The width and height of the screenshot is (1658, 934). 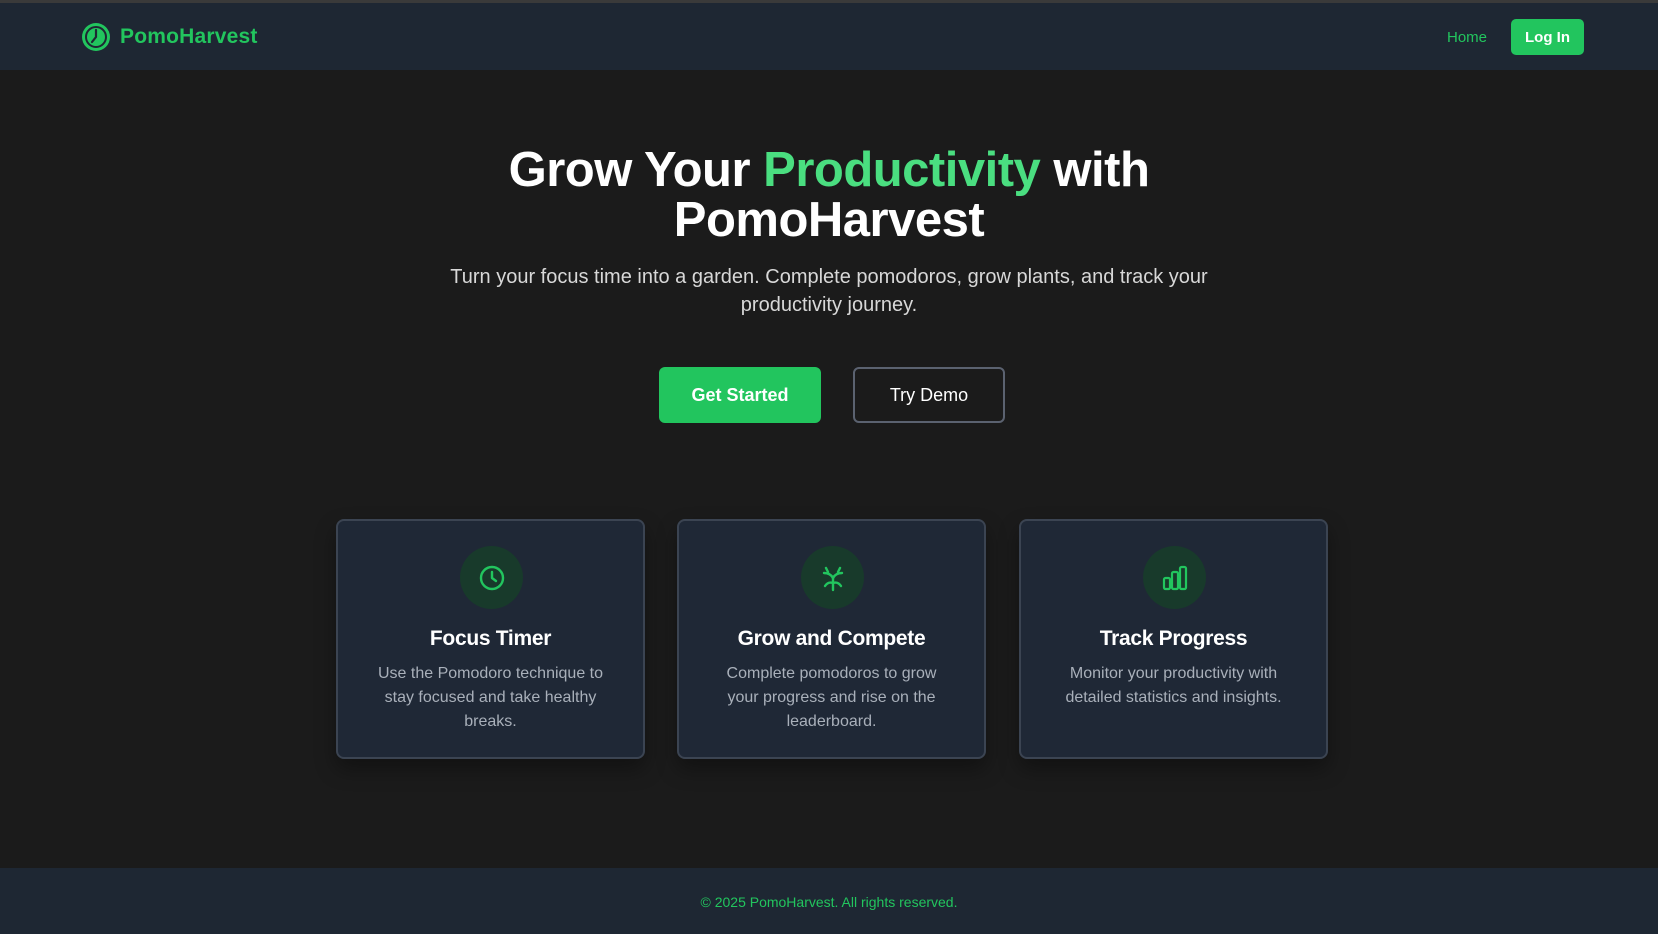 What do you see at coordinates (491, 577) in the screenshot?
I see `clock-icon` at bounding box center [491, 577].